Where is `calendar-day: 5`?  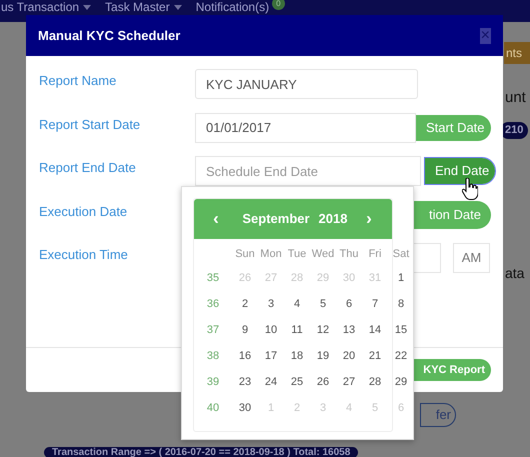
calendar-day: 5 is located at coordinates (323, 304).